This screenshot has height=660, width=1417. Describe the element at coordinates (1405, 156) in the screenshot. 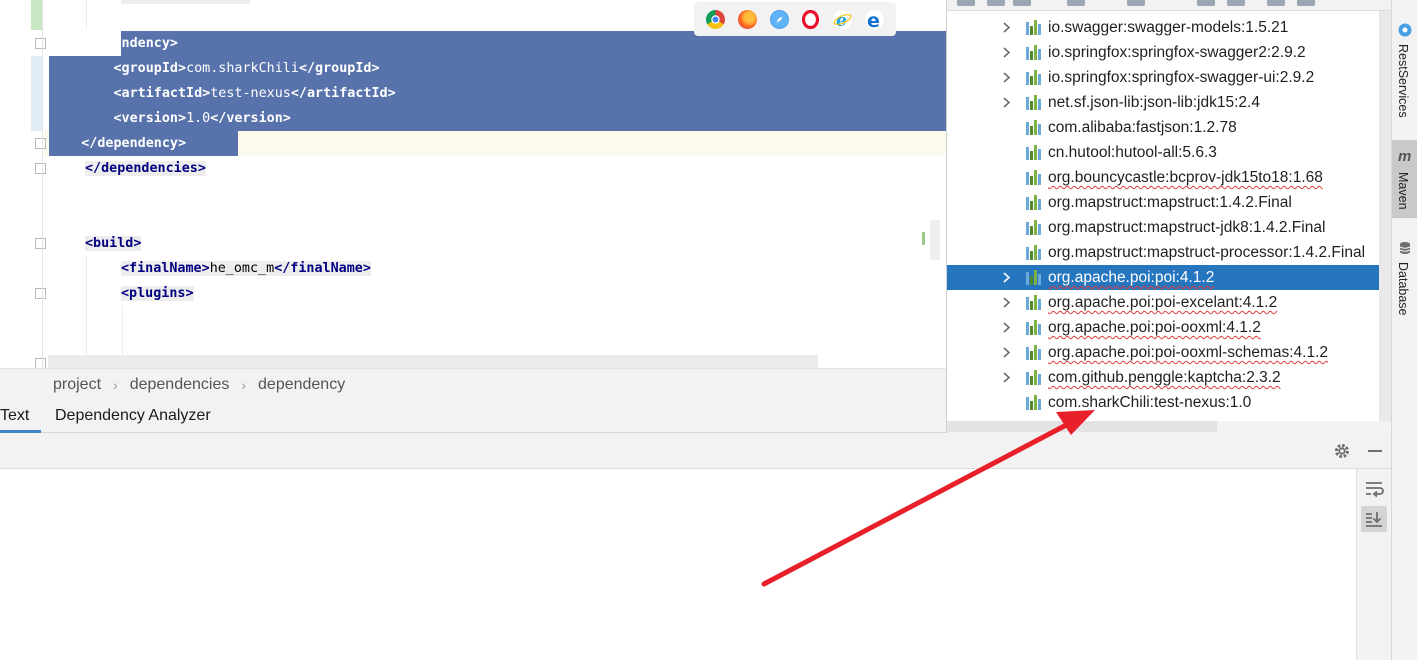

I see `maven-icon: m` at that location.